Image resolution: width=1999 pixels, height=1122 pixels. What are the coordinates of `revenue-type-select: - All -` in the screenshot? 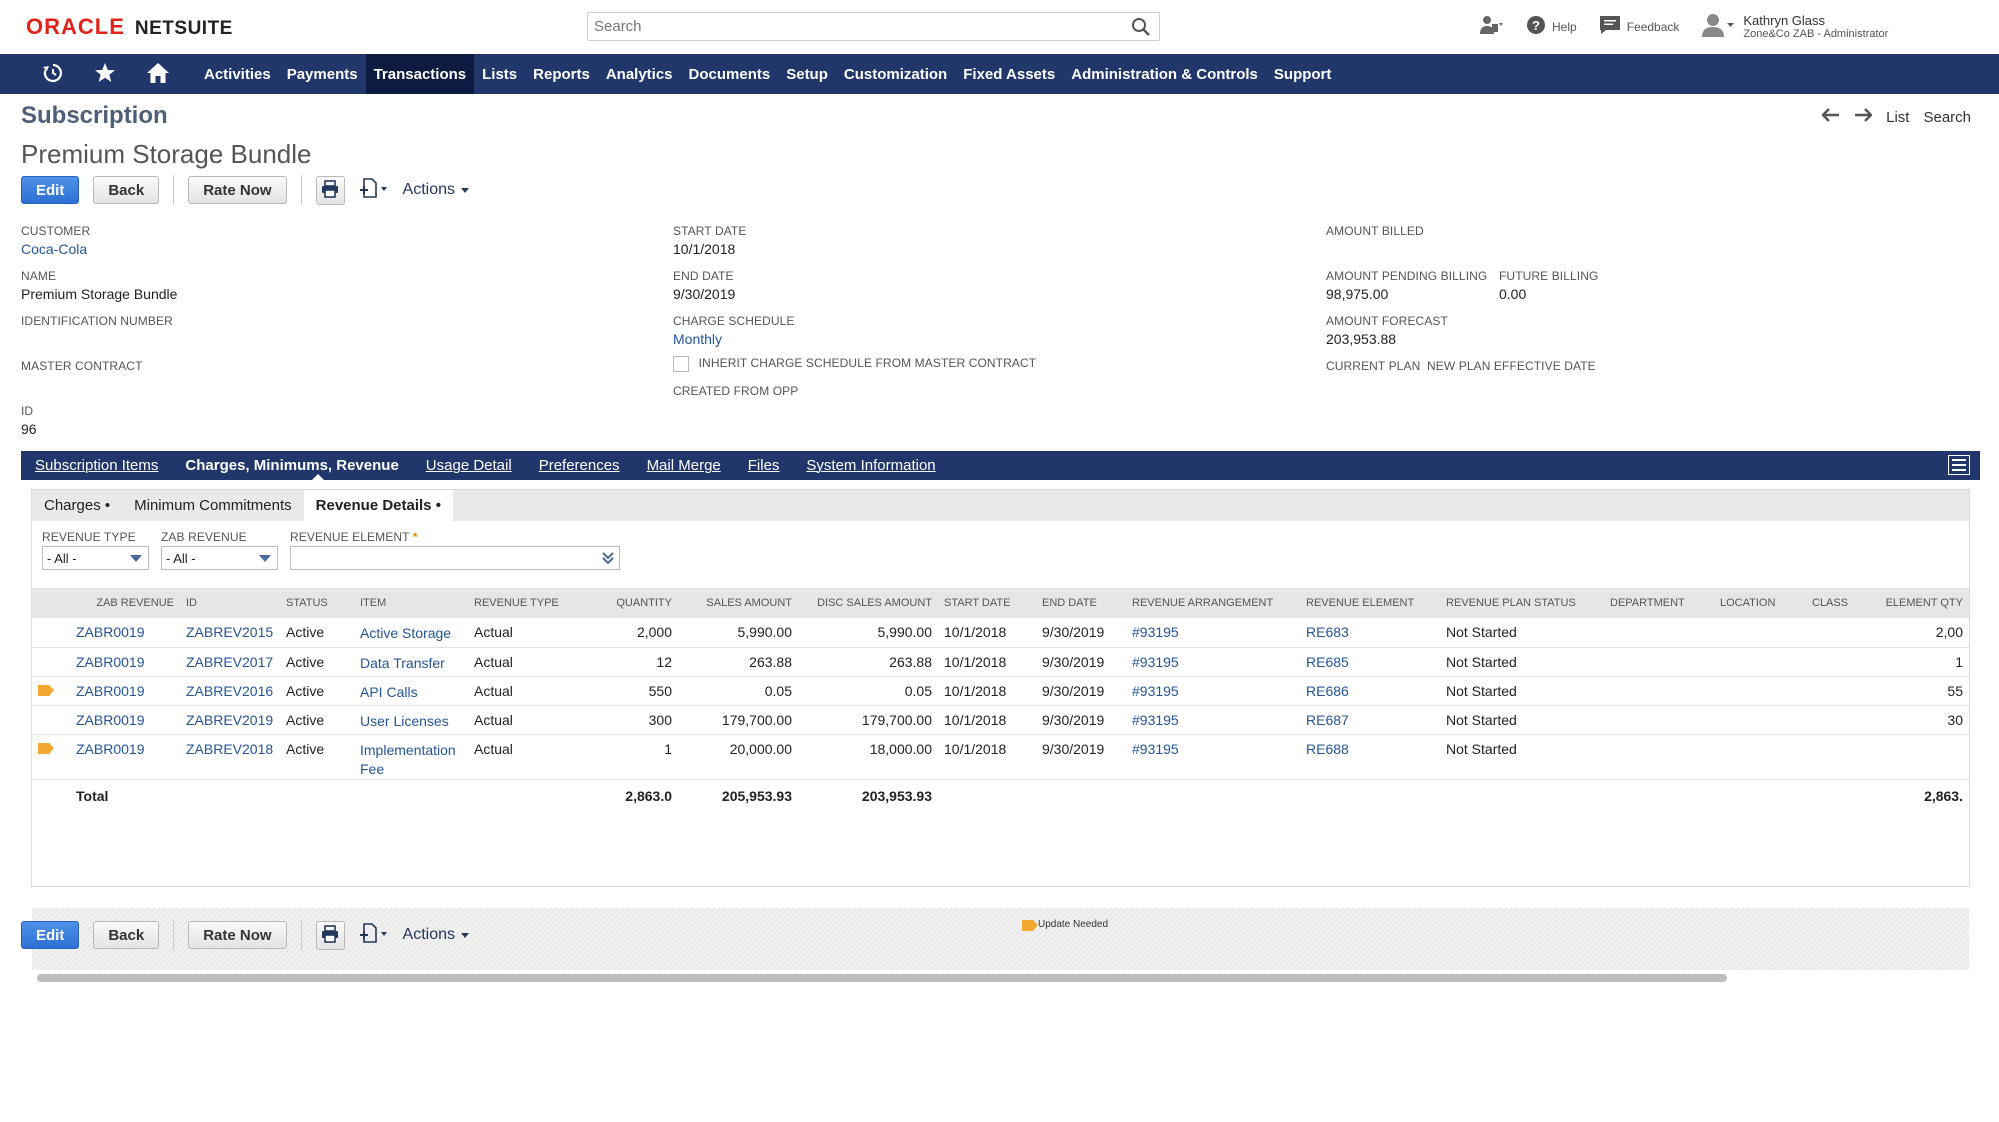 It's located at (95, 558).